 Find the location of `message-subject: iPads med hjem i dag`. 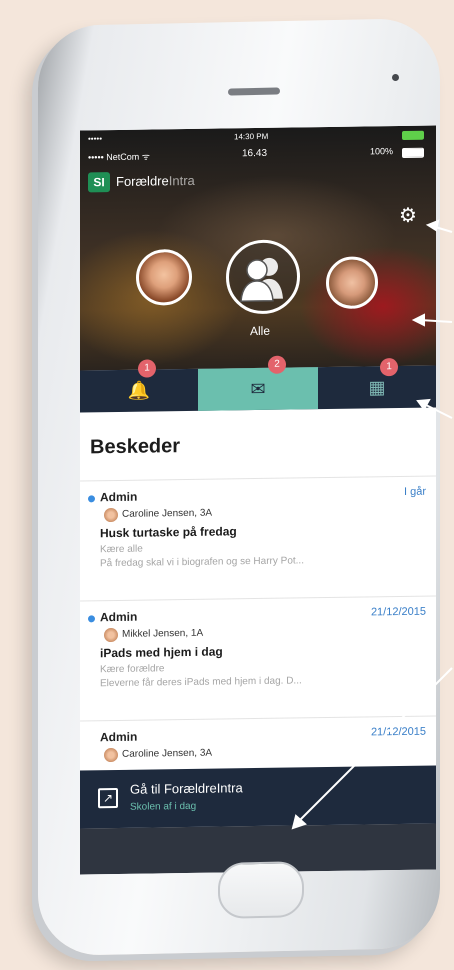

message-subject: iPads med hjem i dag is located at coordinates (161, 652).